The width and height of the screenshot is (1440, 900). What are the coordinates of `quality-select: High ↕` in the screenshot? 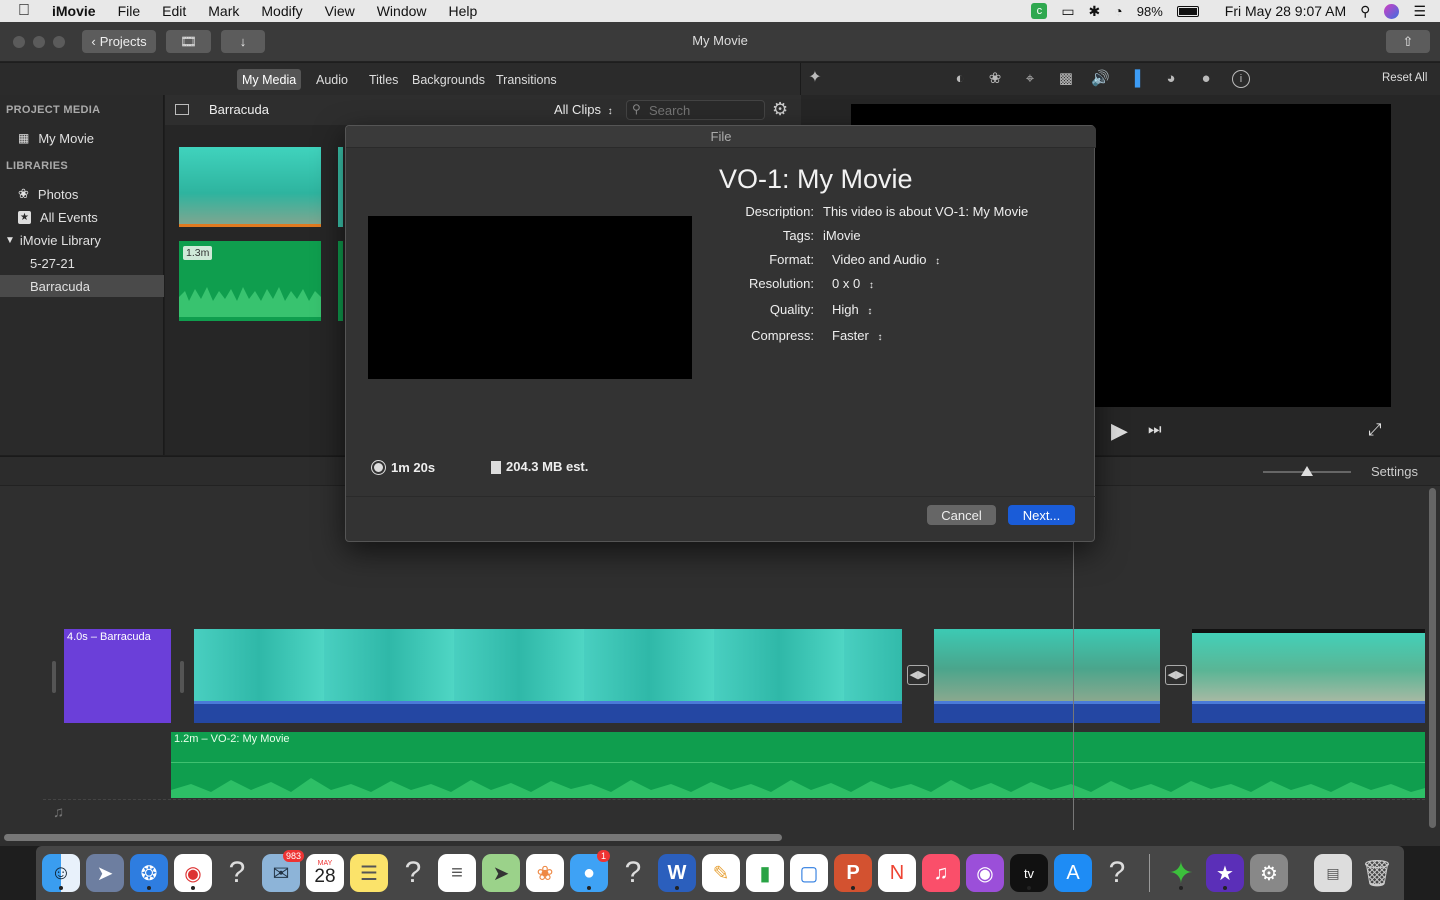 It's located at (852, 309).